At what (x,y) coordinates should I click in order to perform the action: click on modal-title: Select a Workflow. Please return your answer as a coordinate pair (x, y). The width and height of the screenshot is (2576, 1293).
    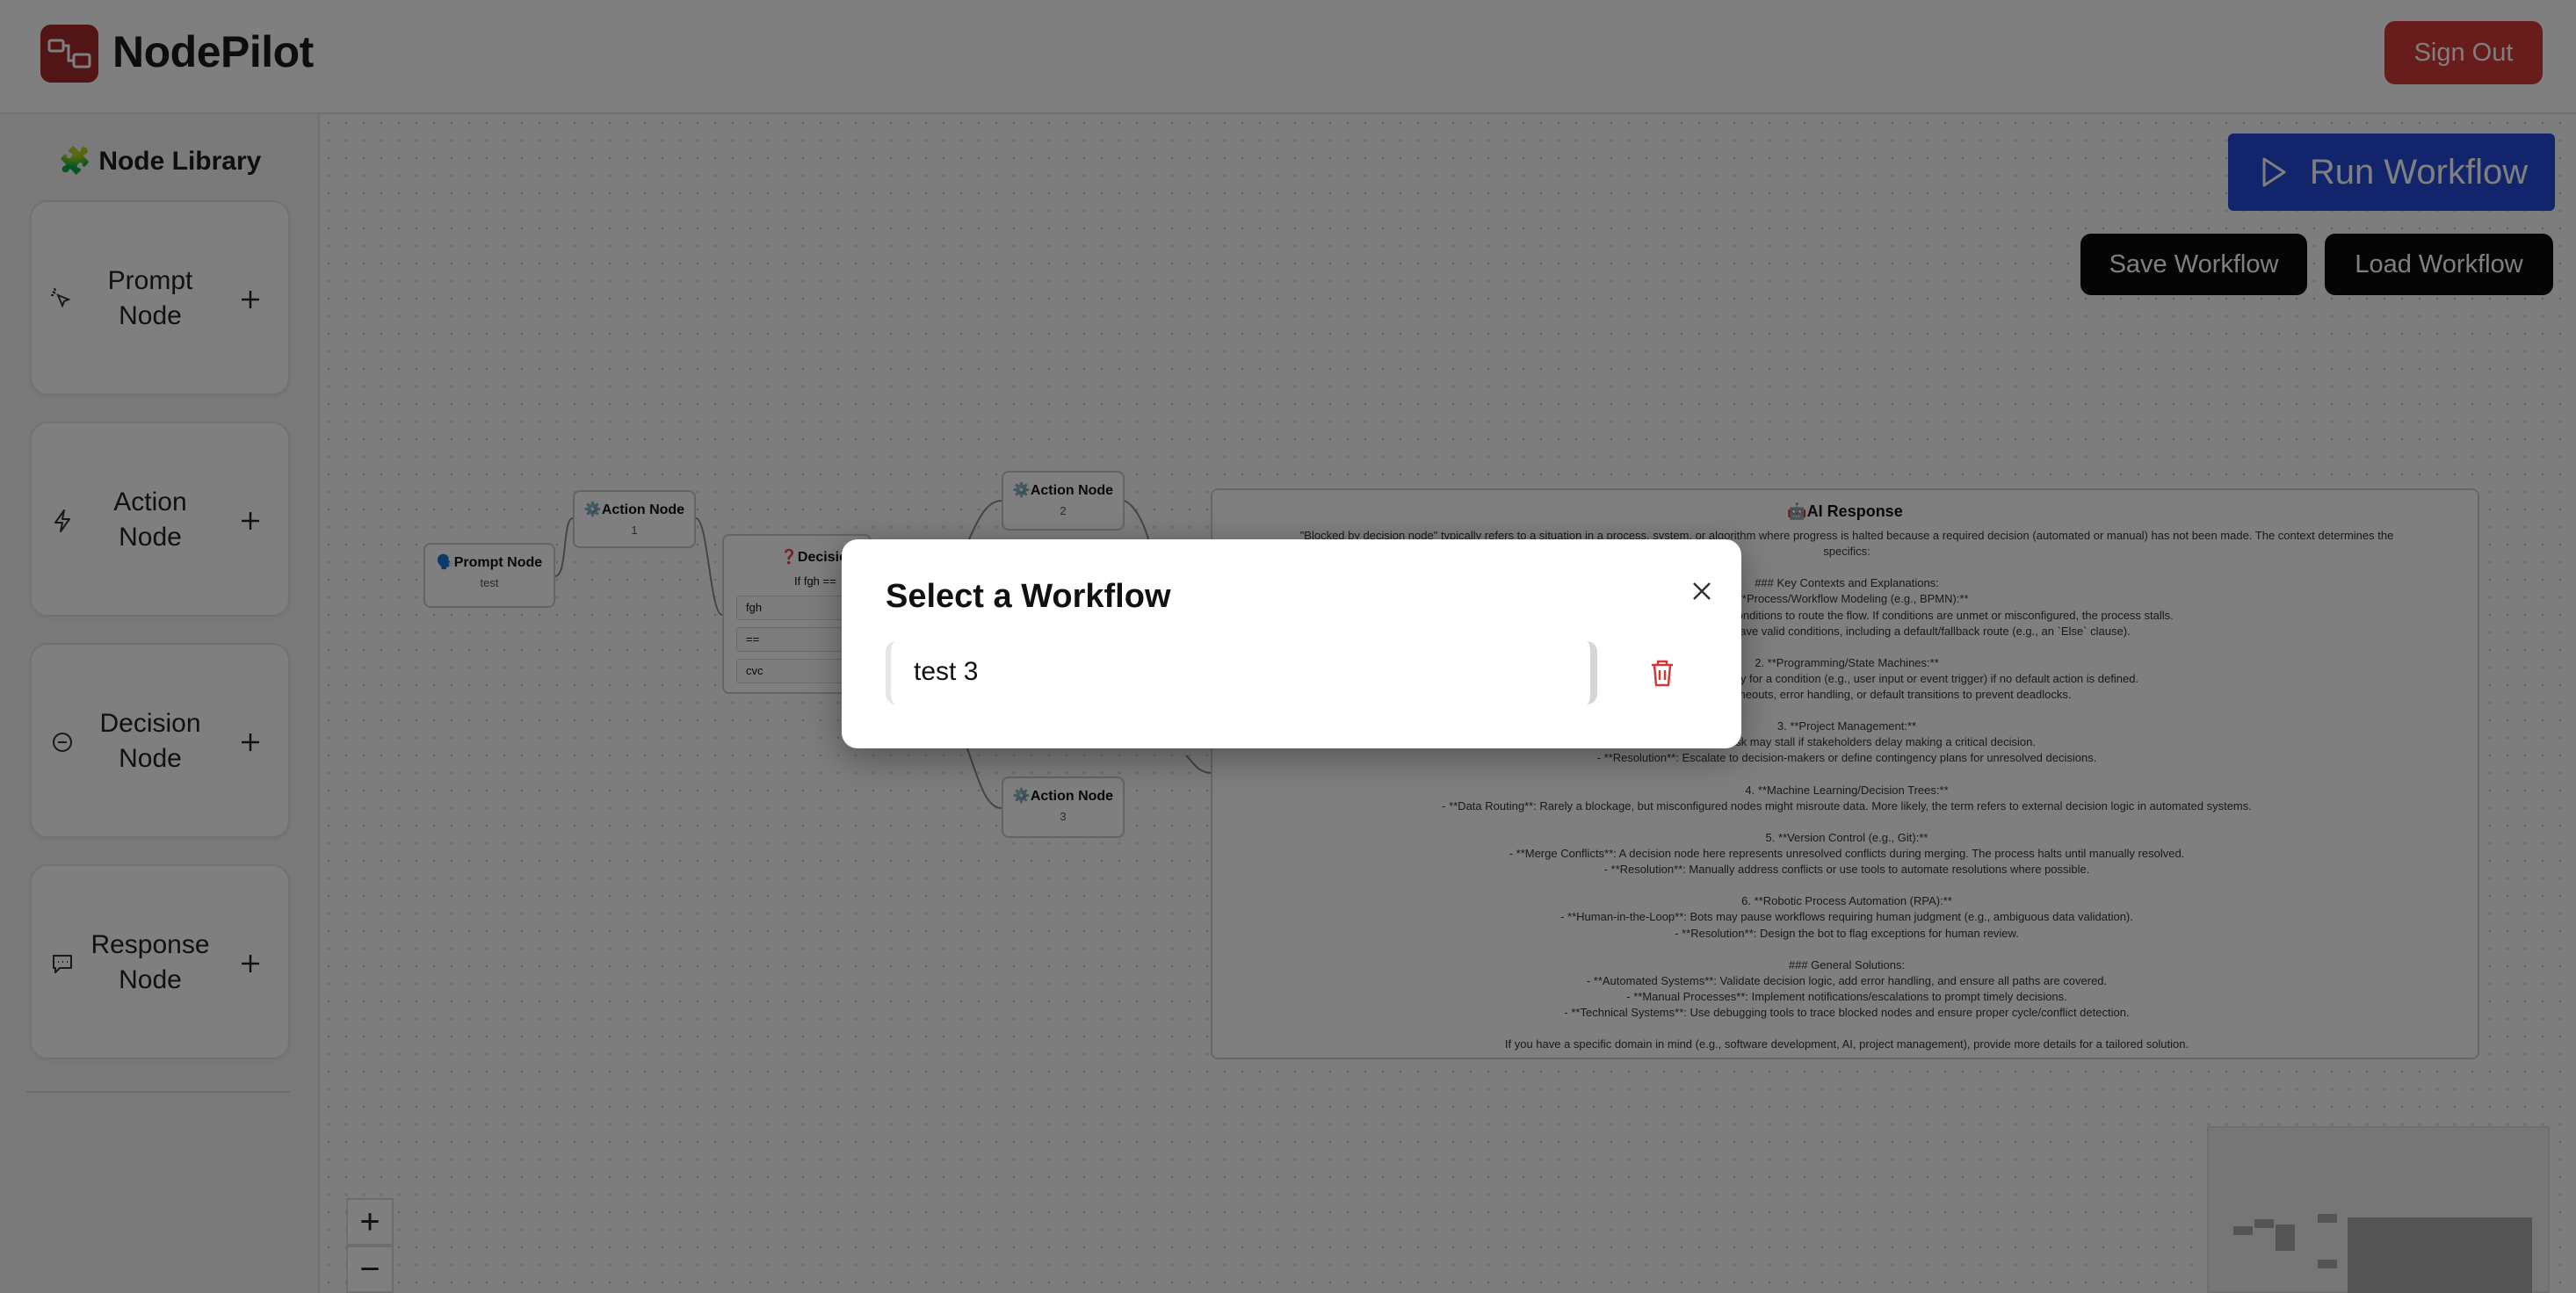
    Looking at the image, I should click on (1028, 597).